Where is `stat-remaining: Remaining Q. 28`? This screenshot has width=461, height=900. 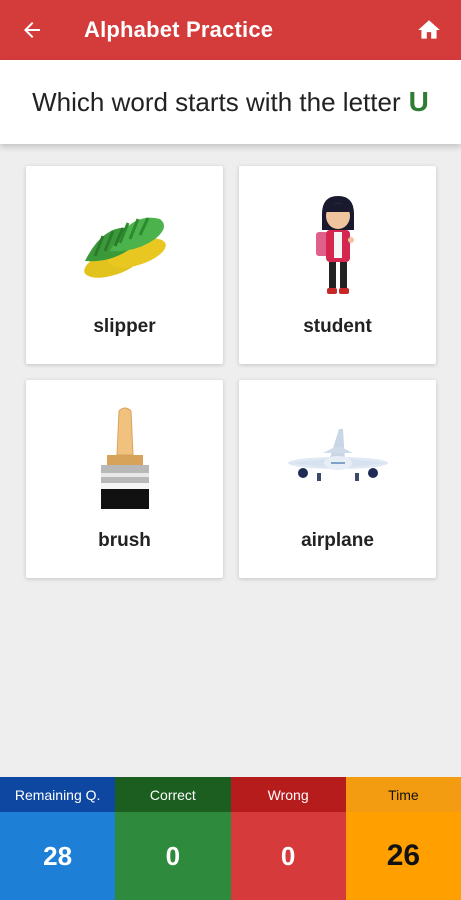
stat-remaining: Remaining Q. 28 is located at coordinates (58, 838).